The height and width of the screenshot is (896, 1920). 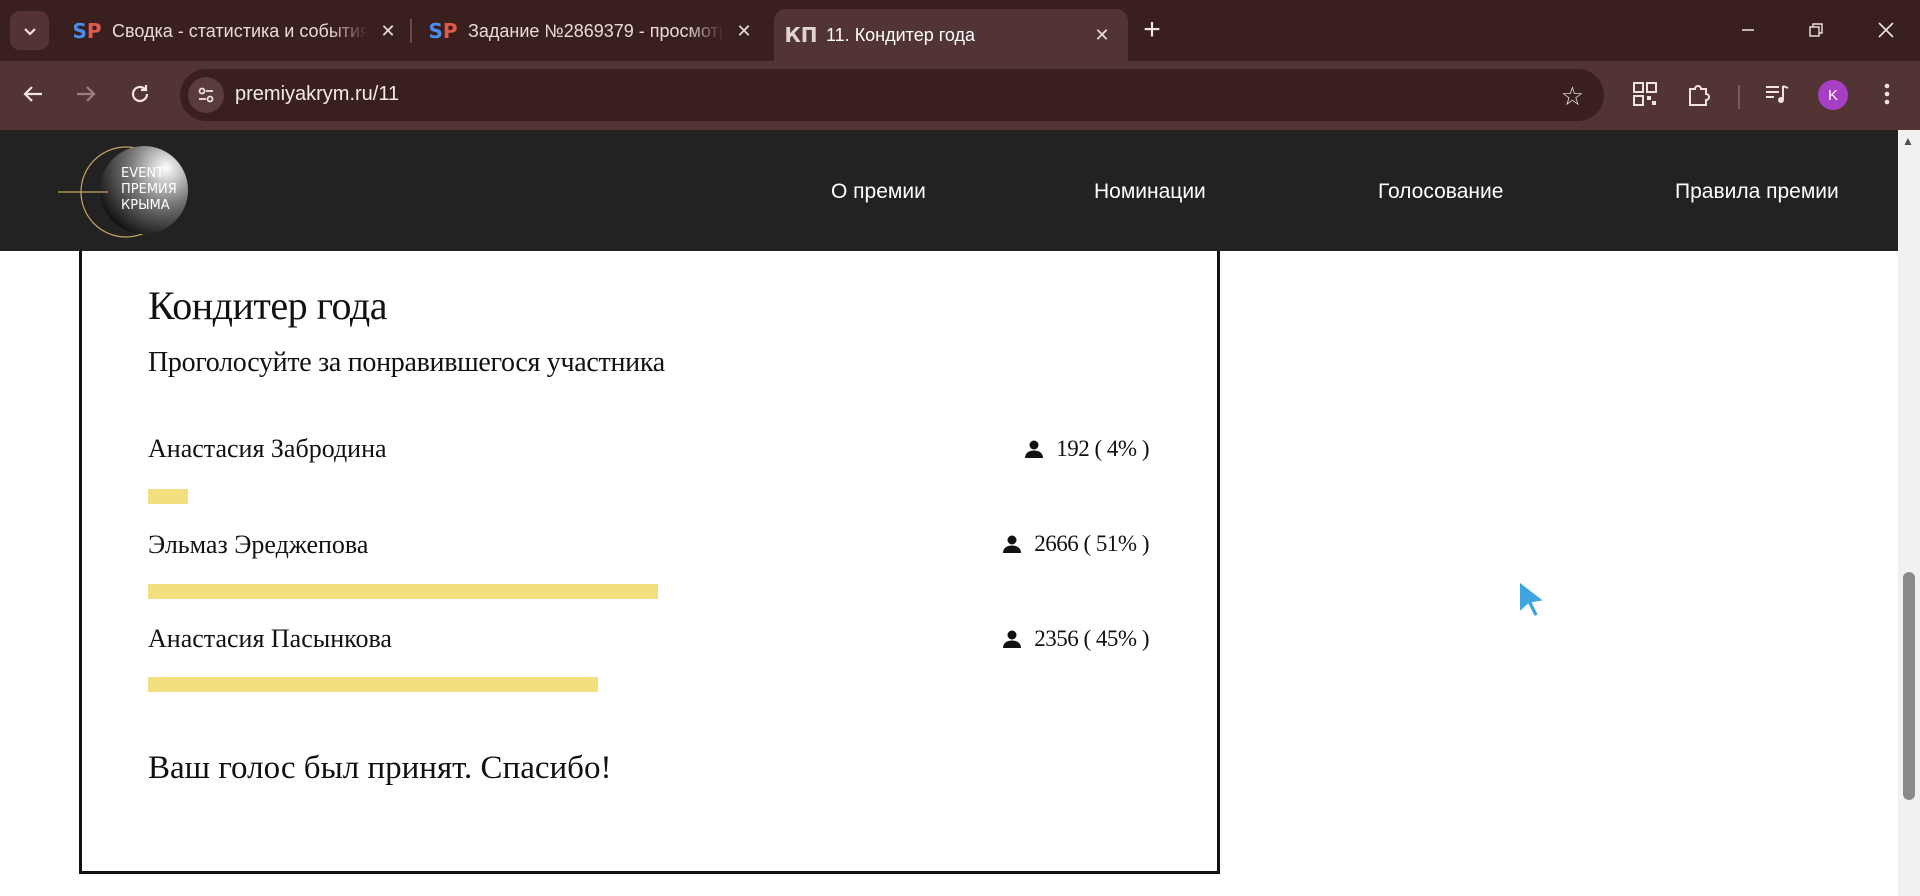 What do you see at coordinates (1909, 686) in the screenshot?
I see `scrollbar-thumb` at bounding box center [1909, 686].